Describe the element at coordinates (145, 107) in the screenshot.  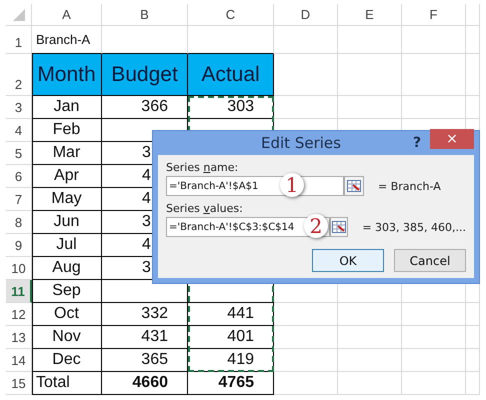
I see `table-cell: 366` at that location.